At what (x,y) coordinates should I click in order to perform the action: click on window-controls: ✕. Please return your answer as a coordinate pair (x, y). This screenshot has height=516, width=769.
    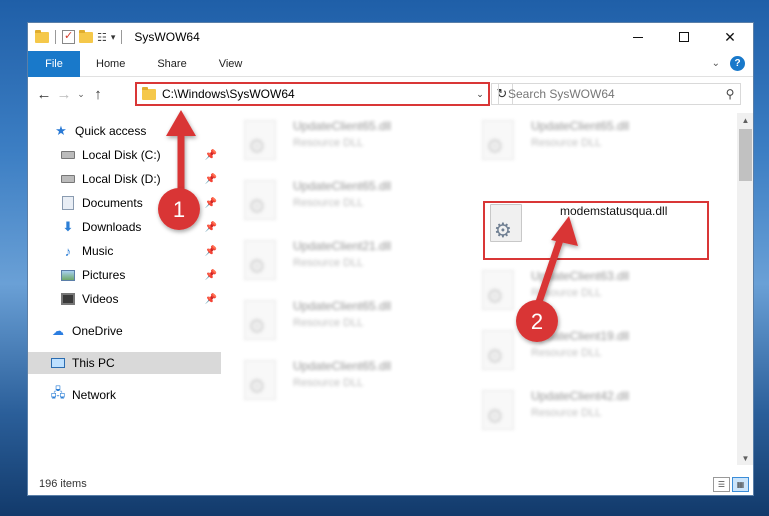
    Looking at the image, I should click on (684, 37).